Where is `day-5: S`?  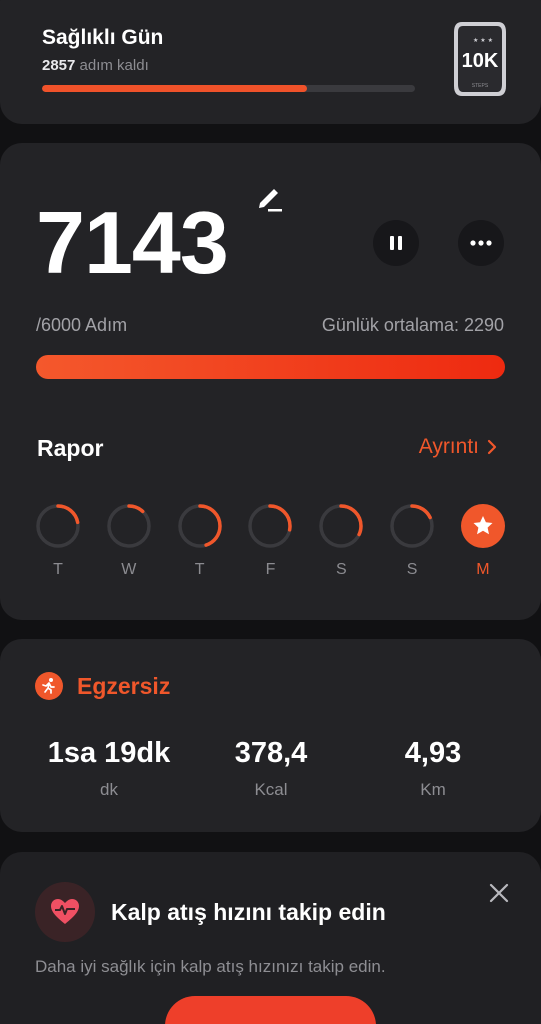
day-5: S is located at coordinates (412, 543).